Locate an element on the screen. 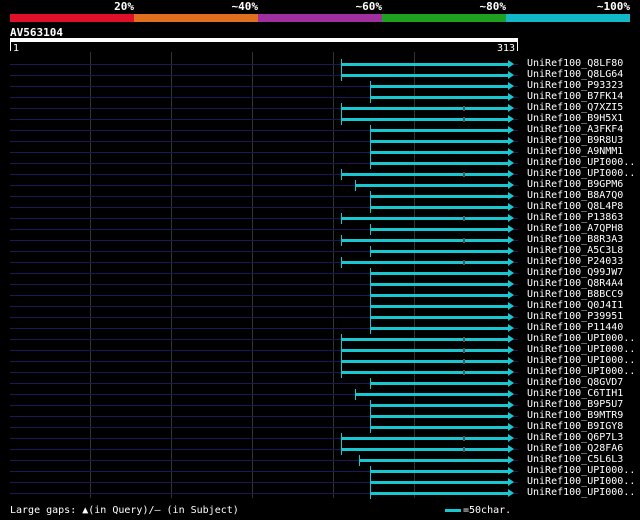 The width and height of the screenshot is (640, 520). legend-label-40: ~40% is located at coordinates (245, 6).